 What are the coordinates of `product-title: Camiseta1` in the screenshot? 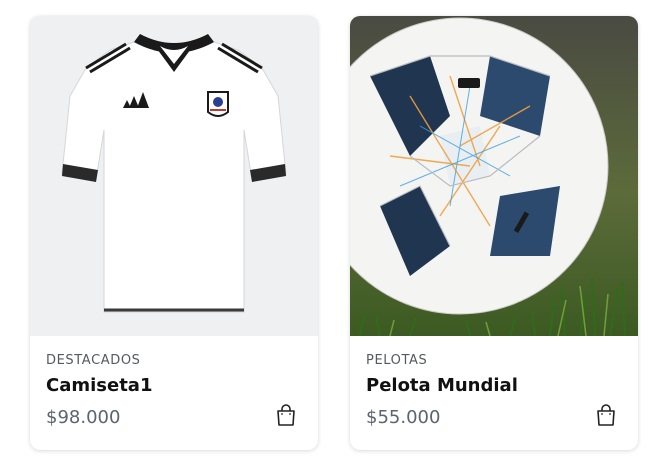 It's located at (99, 385).